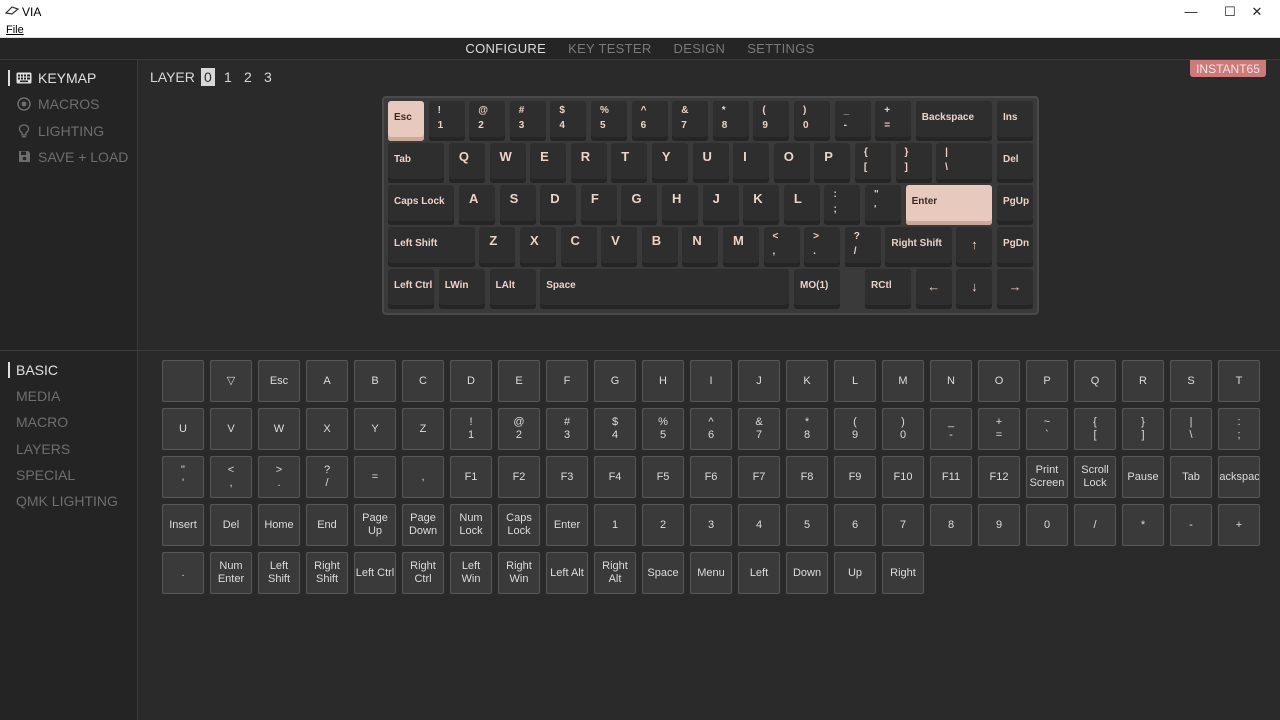 This screenshot has width=1280, height=720. What do you see at coordinates (680, 205) in the screenshot?
I see `key-h: H` at bounding box center [680, 205].